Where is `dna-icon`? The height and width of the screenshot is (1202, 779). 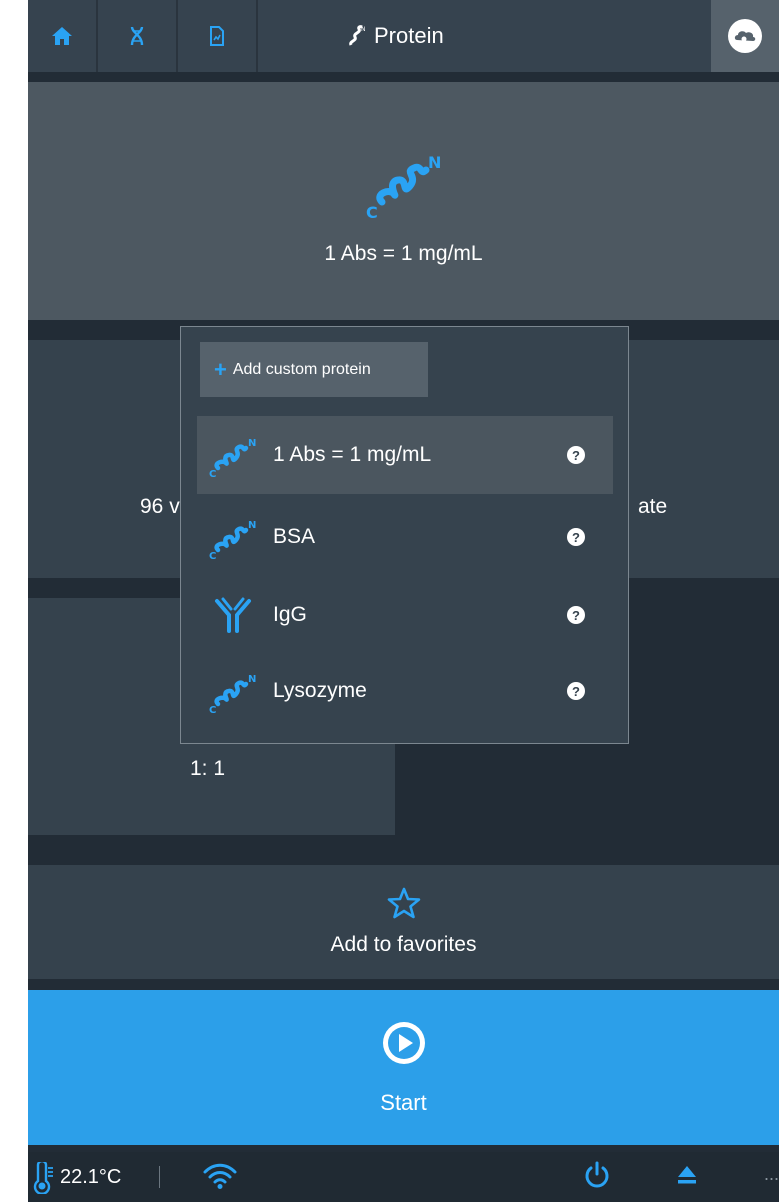 dna-icon is located at coordinates (137, 36).